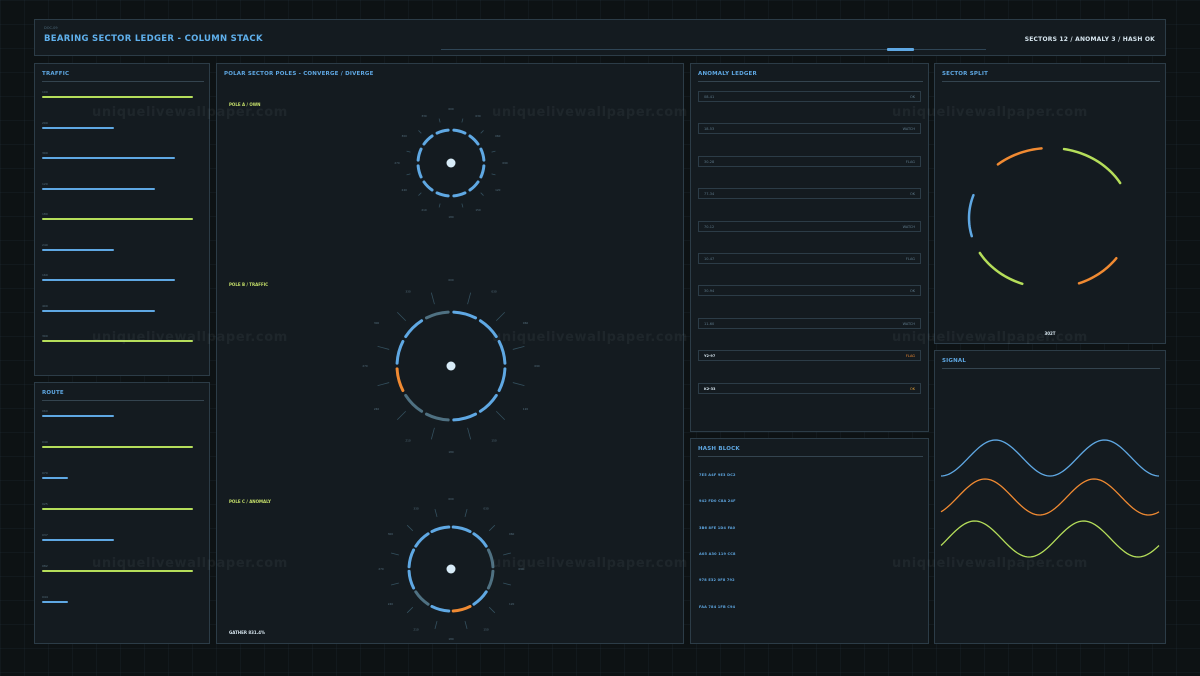 This screenshot has width=1200, height=676. Describe the element at coordinates (910, 356) in the screenshot. I see `ledger-row-status: FLAG` at that location.